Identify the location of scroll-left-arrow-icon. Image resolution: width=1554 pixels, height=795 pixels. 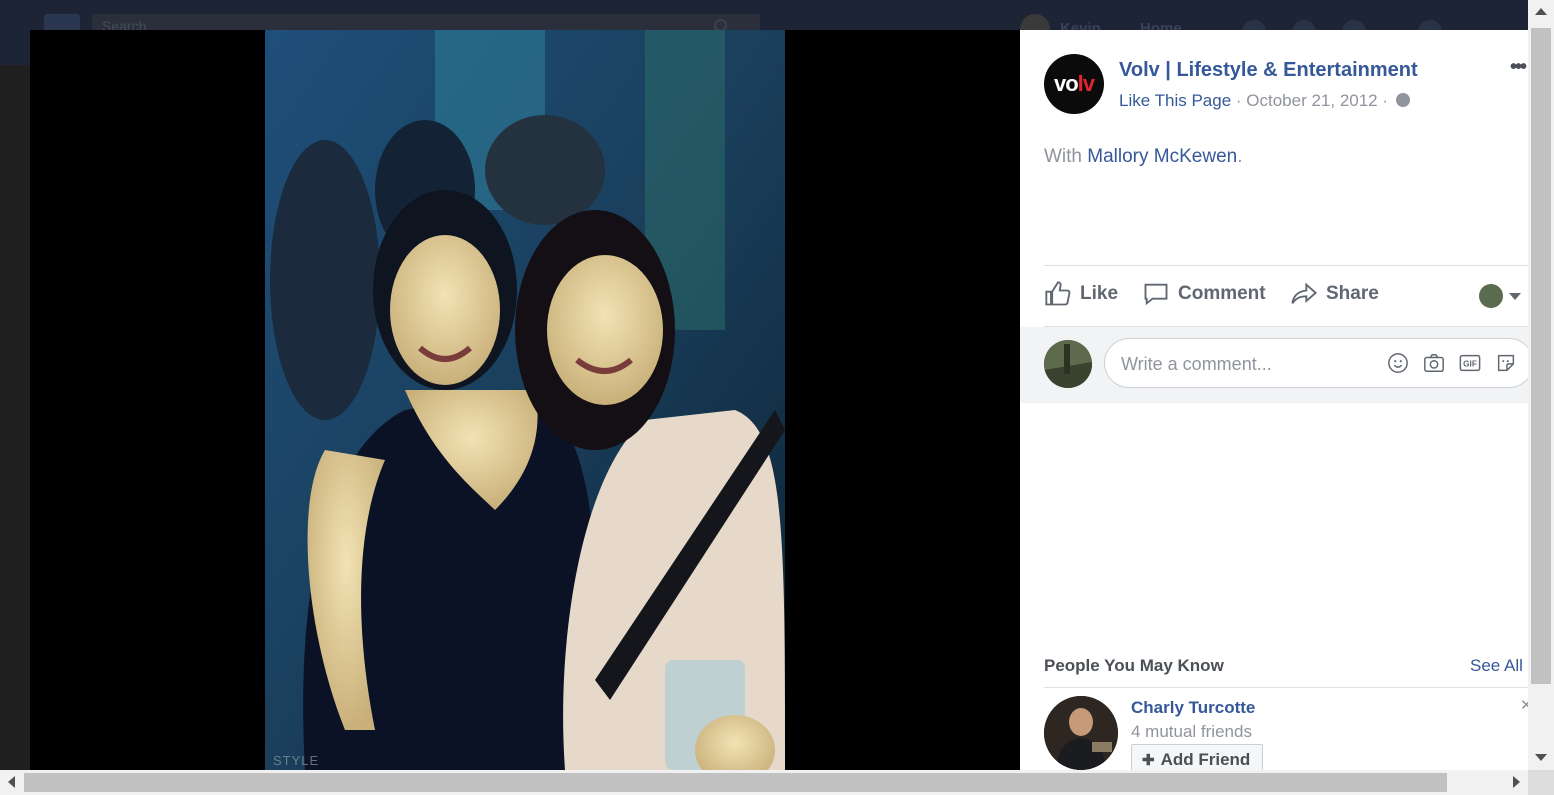
(11, 782).